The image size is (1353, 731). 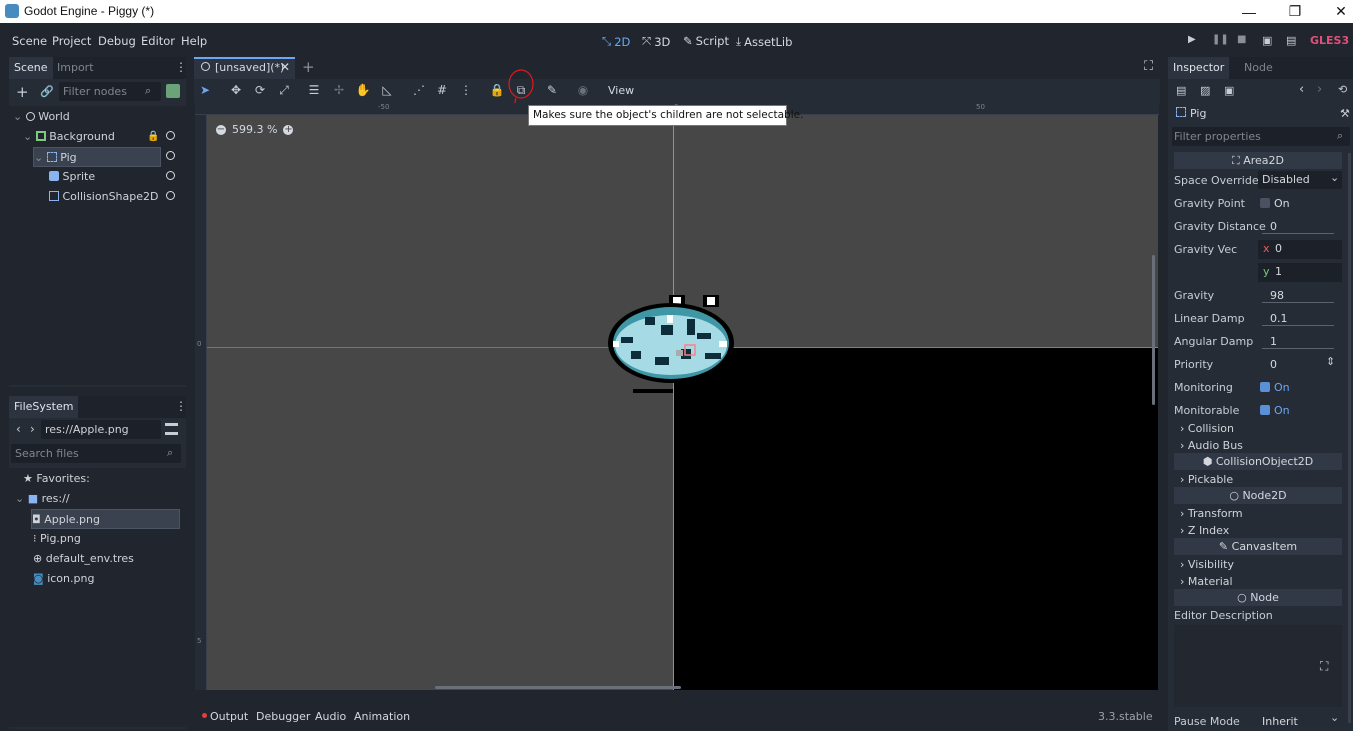 I want to click on skeleton-options-icon: ✎, so click(x=552, y=90).